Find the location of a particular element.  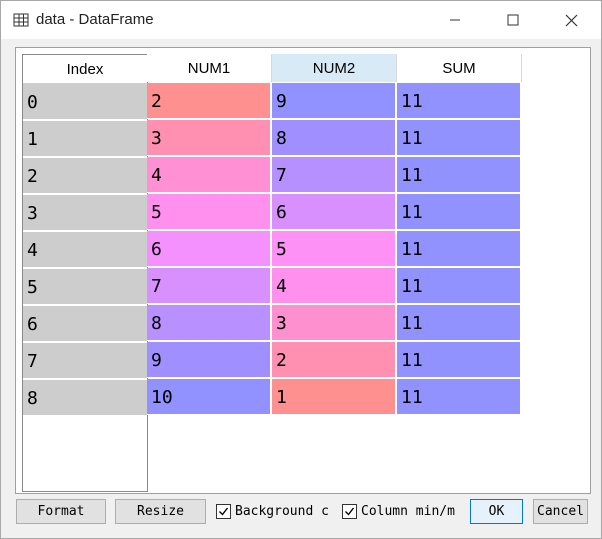

maximize-icon is located at coordinates (513, 20).